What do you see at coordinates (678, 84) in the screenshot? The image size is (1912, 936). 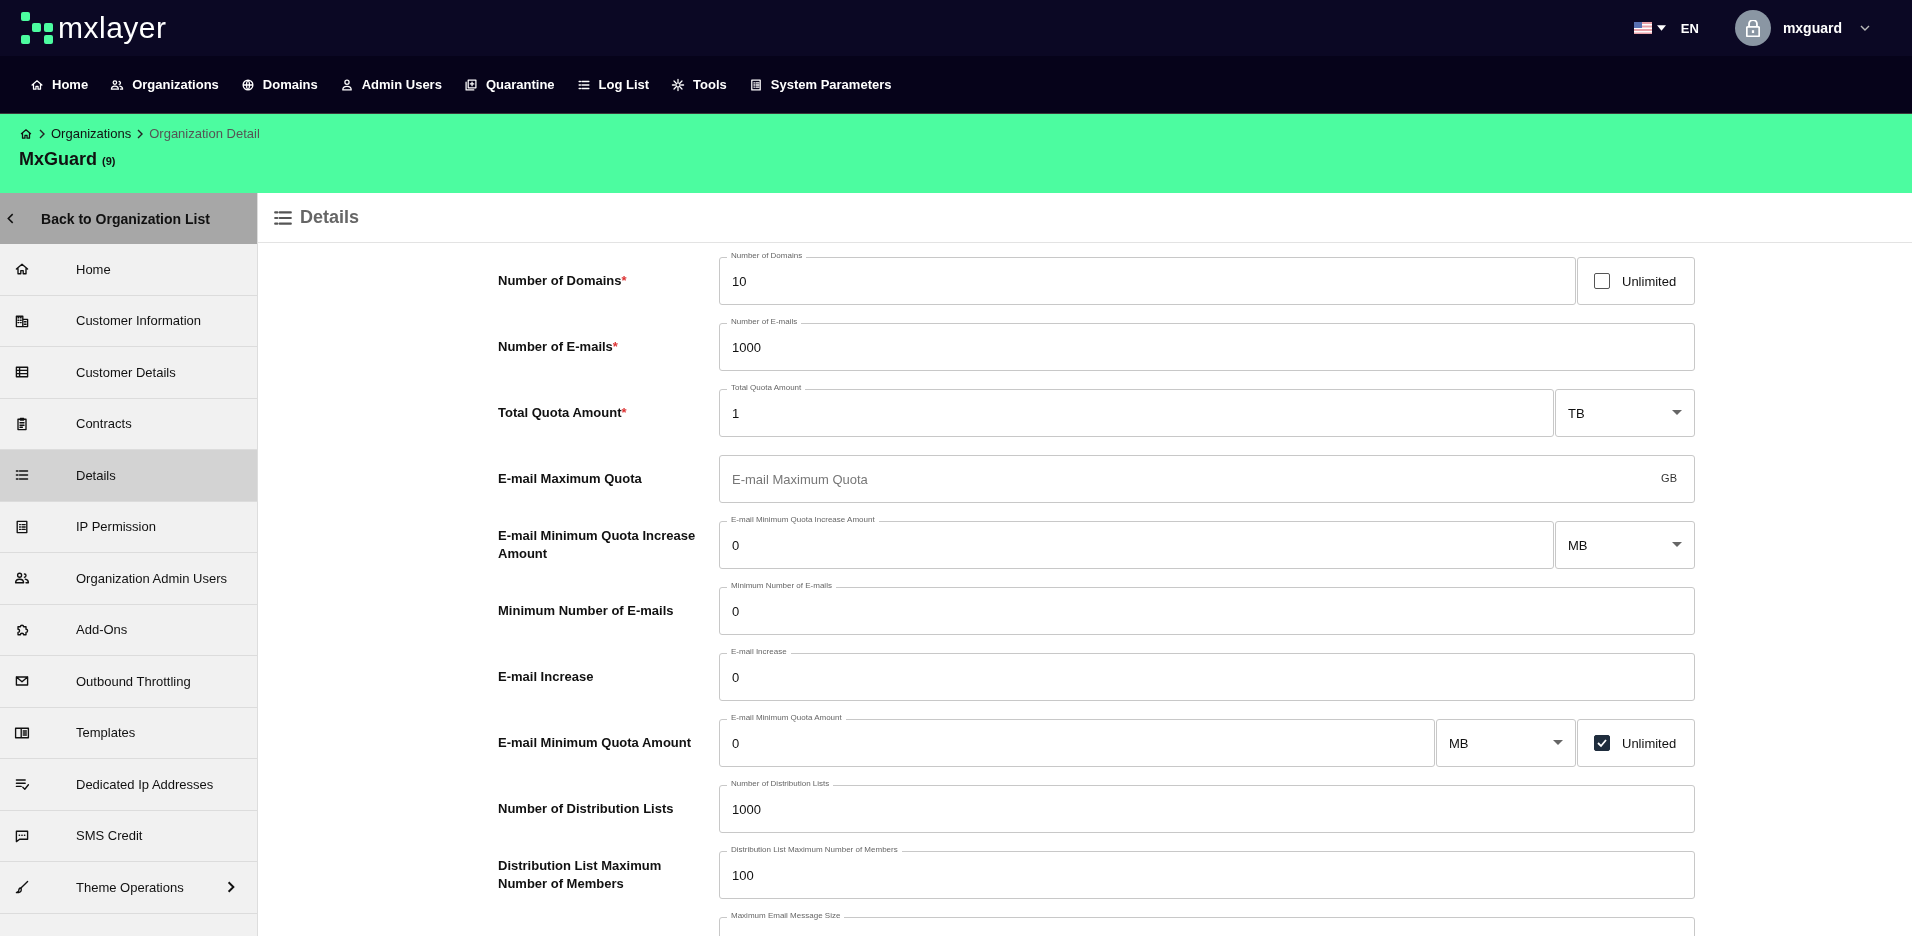 I see `settings-icon` at bounding box center [678, 84].